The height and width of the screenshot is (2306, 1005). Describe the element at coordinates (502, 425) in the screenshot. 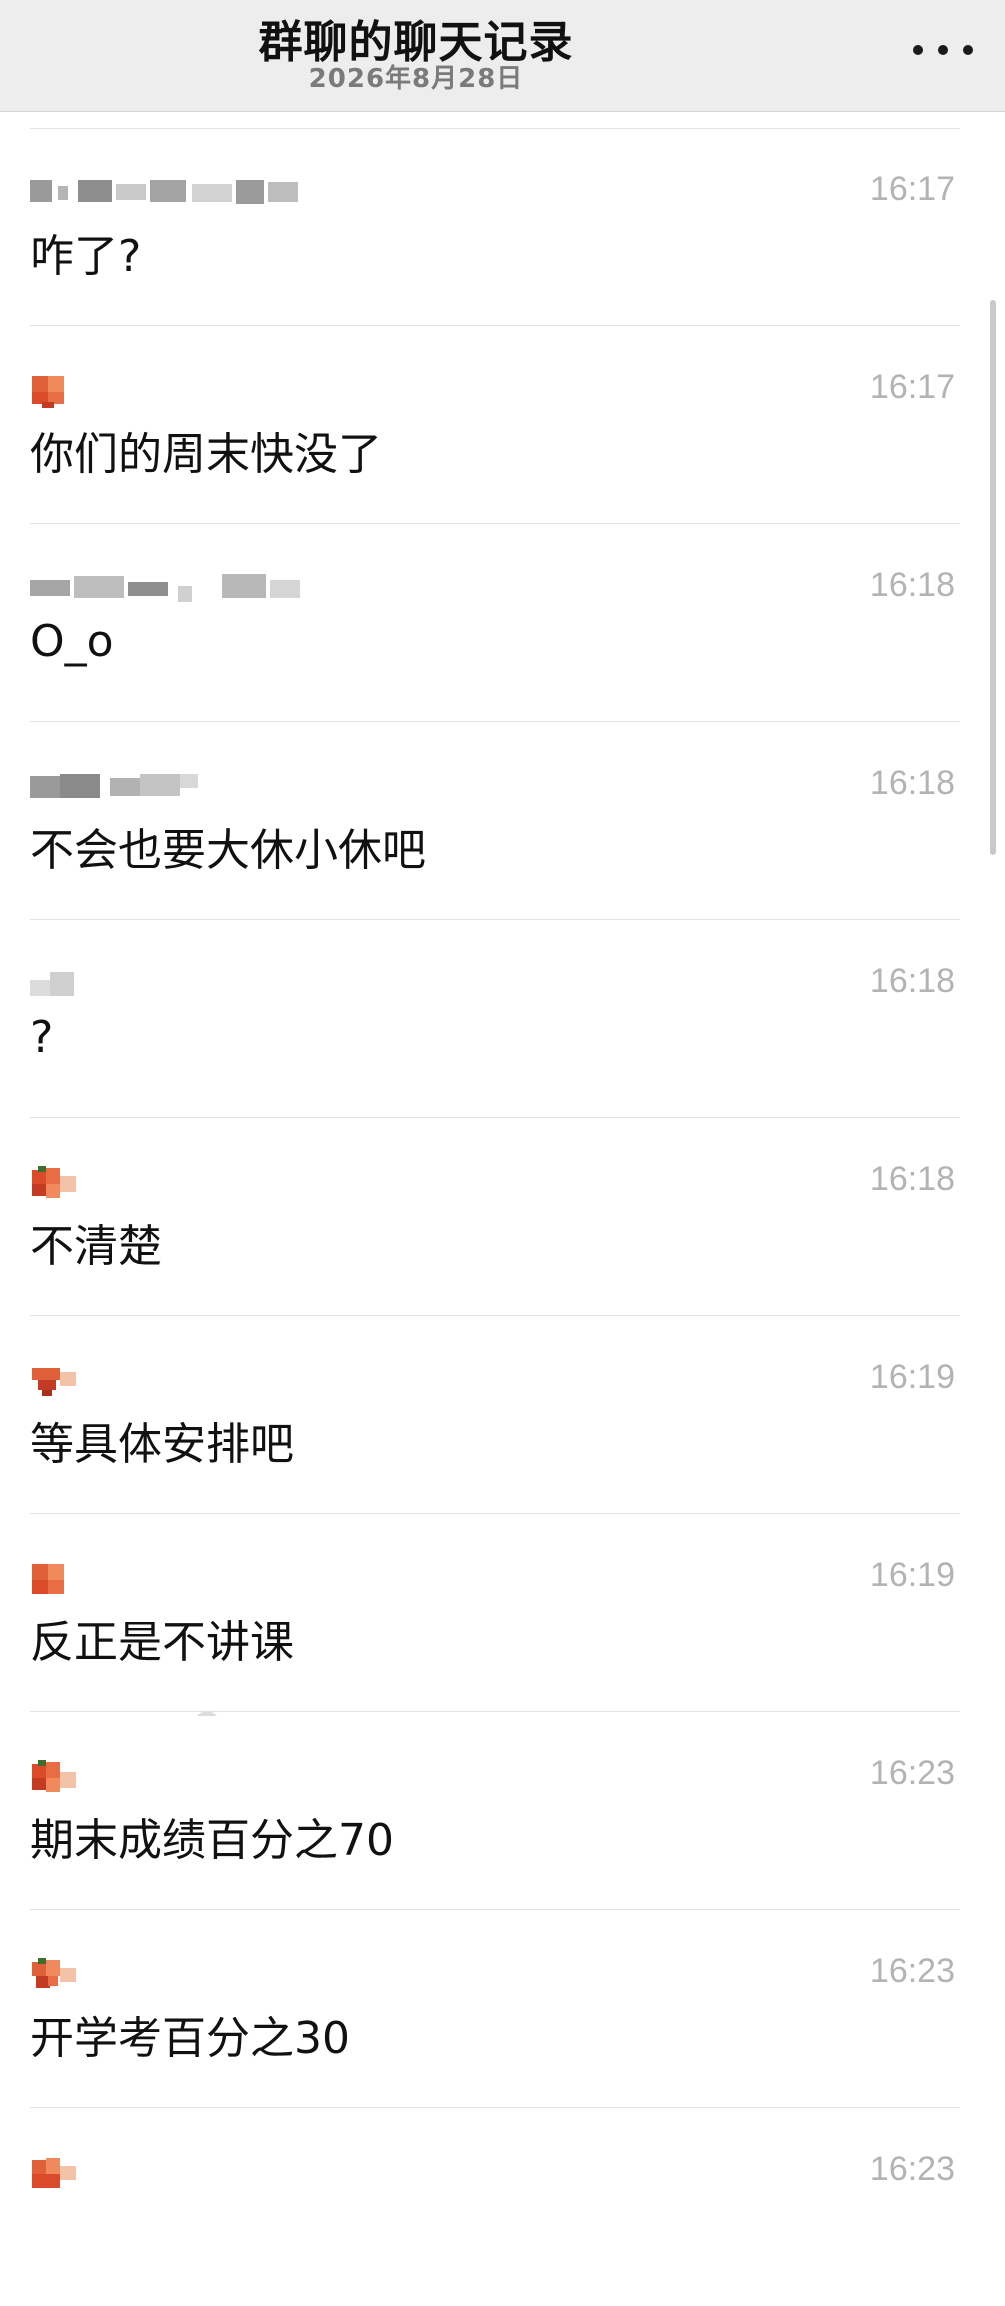

I see `message-row: 16:17 你们的周末快没了` at that location.